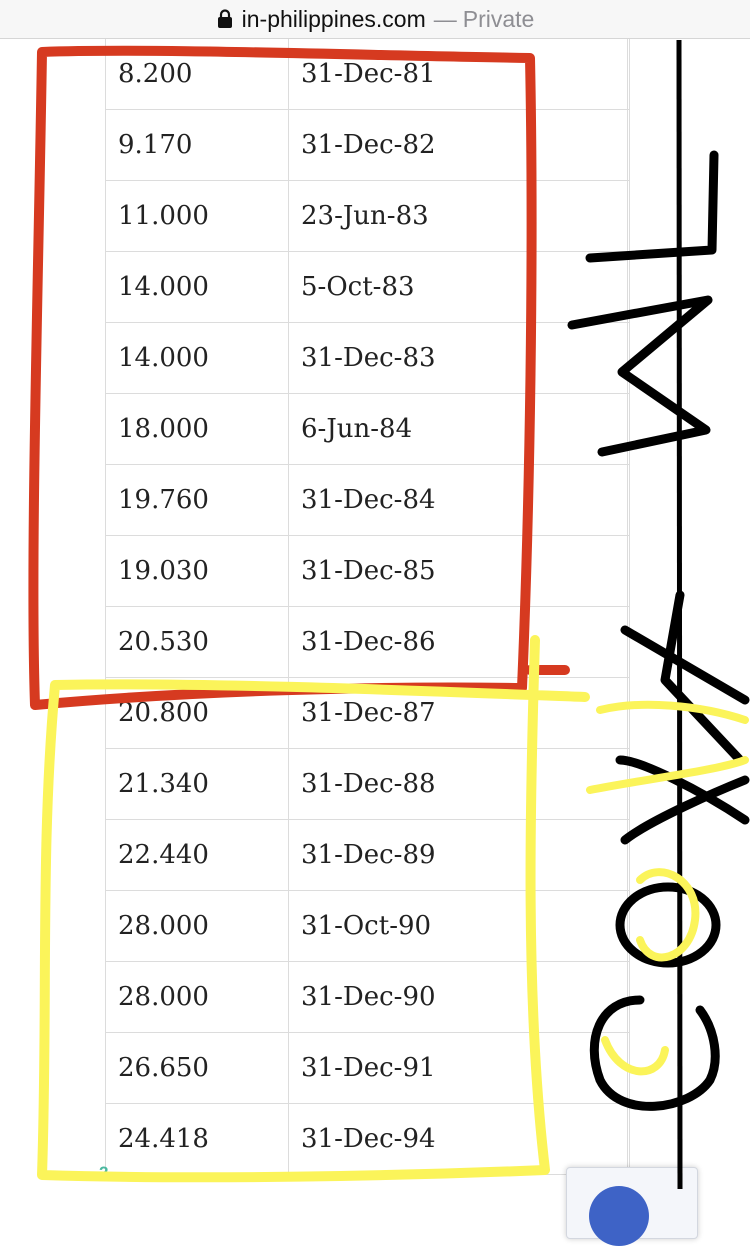  I want to click on rate-cell: 21.340, so click(197, 784).